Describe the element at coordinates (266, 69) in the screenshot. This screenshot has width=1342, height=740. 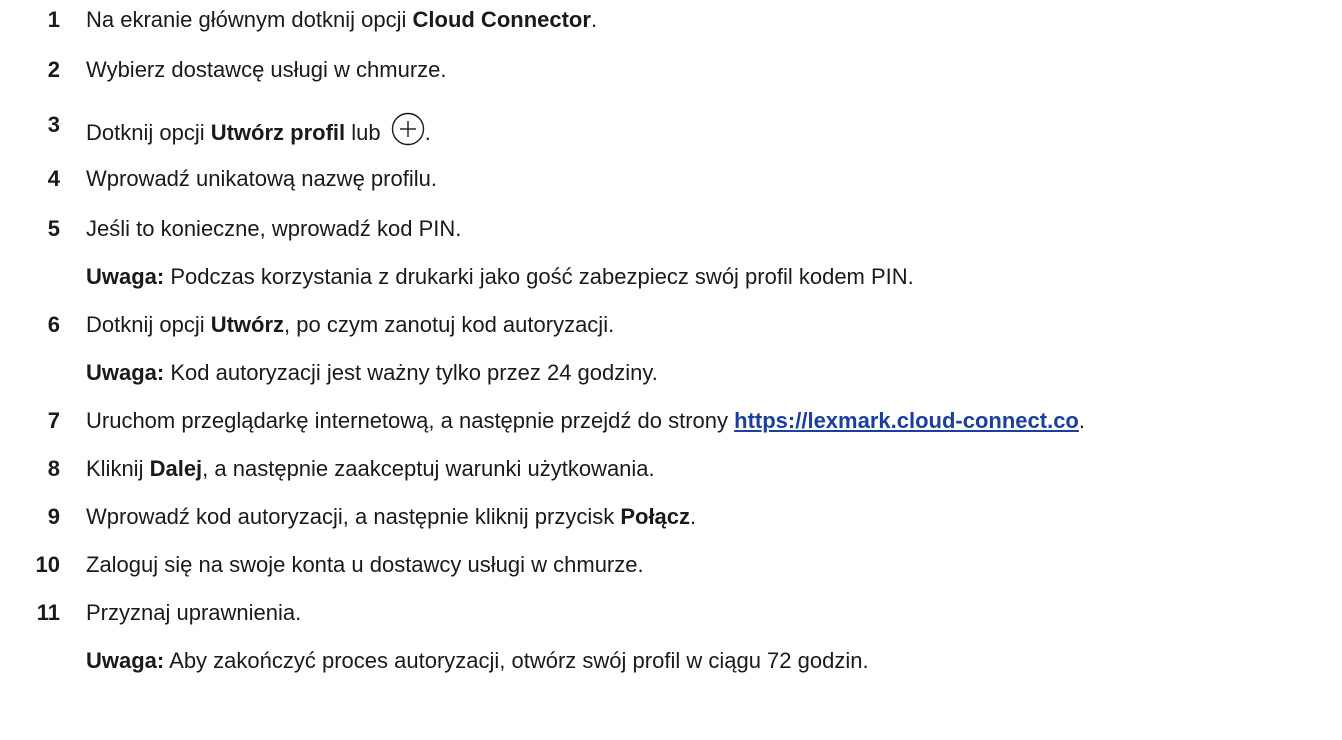
I see `step-text: Wybierz dostawcę usługi w chmurze.` at that location.